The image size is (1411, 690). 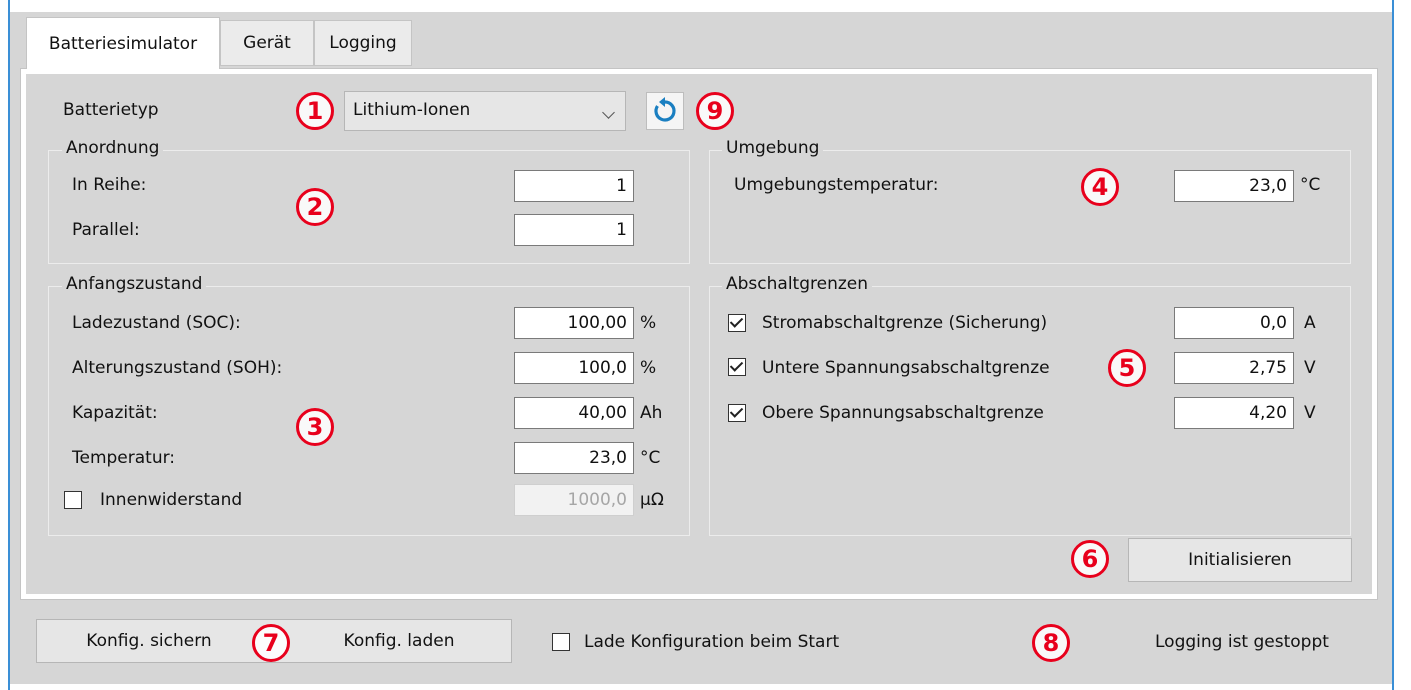 What do you see at coordinates (111, 110) in the screenshot?
I see `battery-type-label: Batterietyp` at bounding box center [111, 110].